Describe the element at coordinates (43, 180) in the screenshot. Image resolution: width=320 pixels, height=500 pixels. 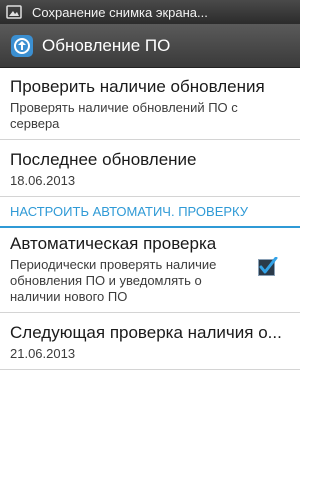
I see `last-update-date: 18.06.2013` at that location.